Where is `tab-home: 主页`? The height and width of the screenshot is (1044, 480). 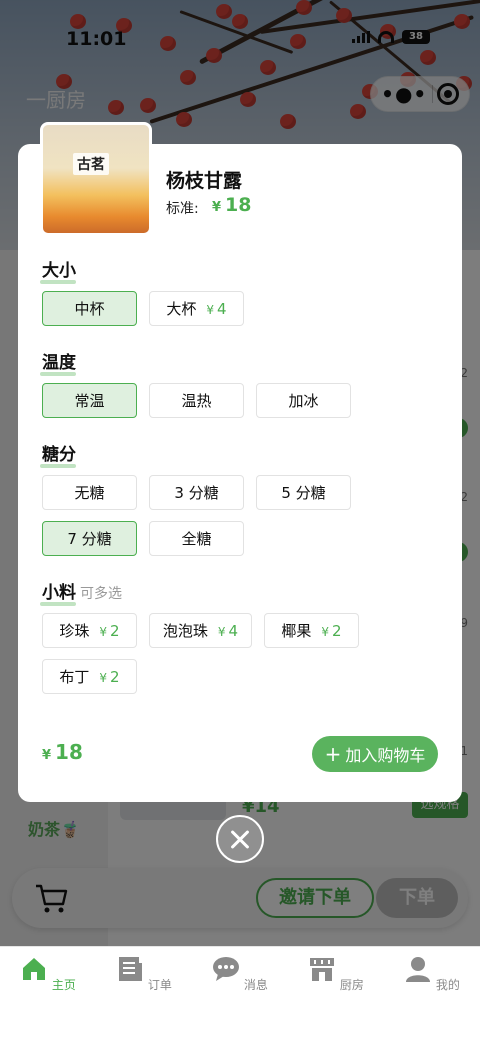 tab-home: 主页 is located at coordinates (48, 974).